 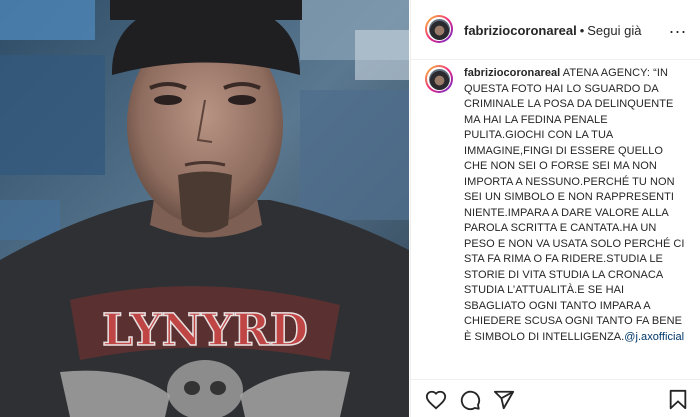 I want to click on bookmark-icon, so click(x=678, y=400).